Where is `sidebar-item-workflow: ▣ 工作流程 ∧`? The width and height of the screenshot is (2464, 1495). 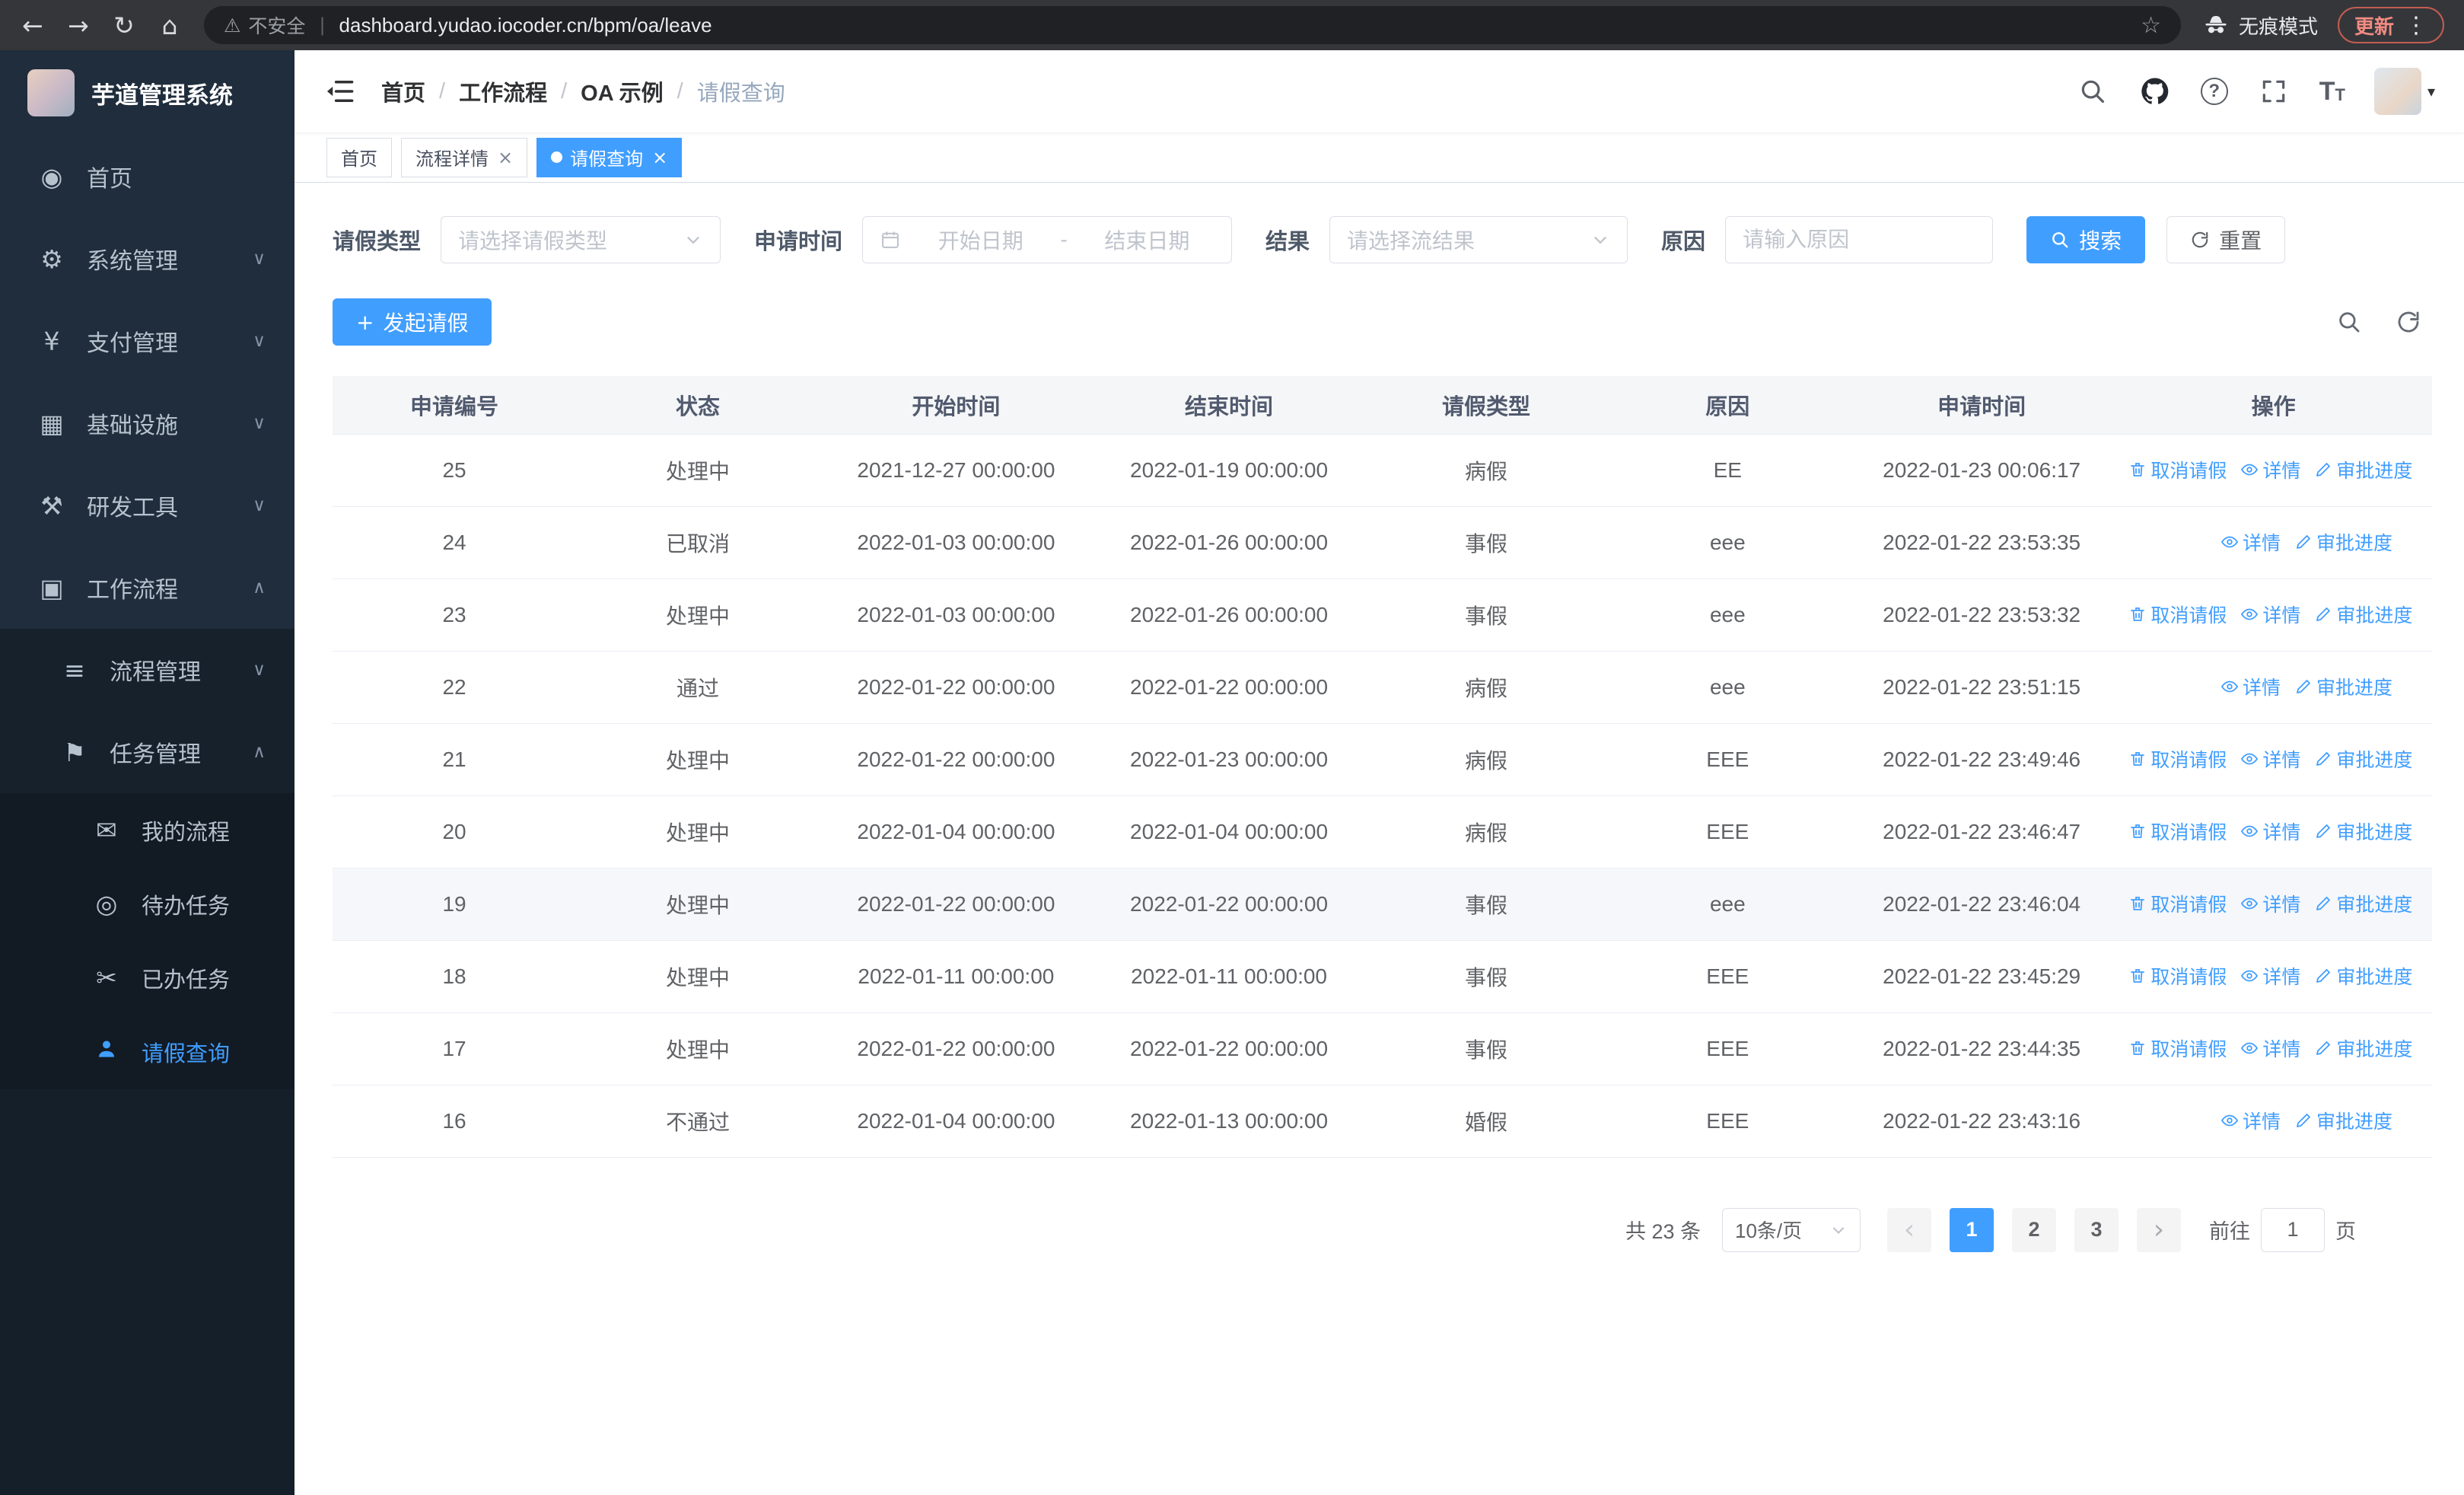 sidebar-item-workflow: ▣ 工作流程 ∧ is located at coordinates (147, 588).